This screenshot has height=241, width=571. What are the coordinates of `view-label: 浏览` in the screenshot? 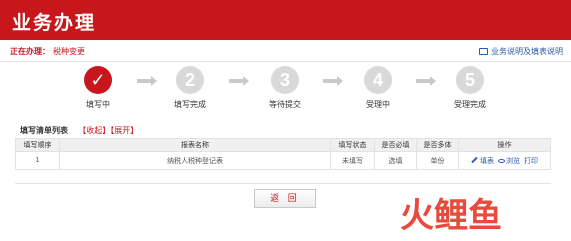 It's located at (513, 161).